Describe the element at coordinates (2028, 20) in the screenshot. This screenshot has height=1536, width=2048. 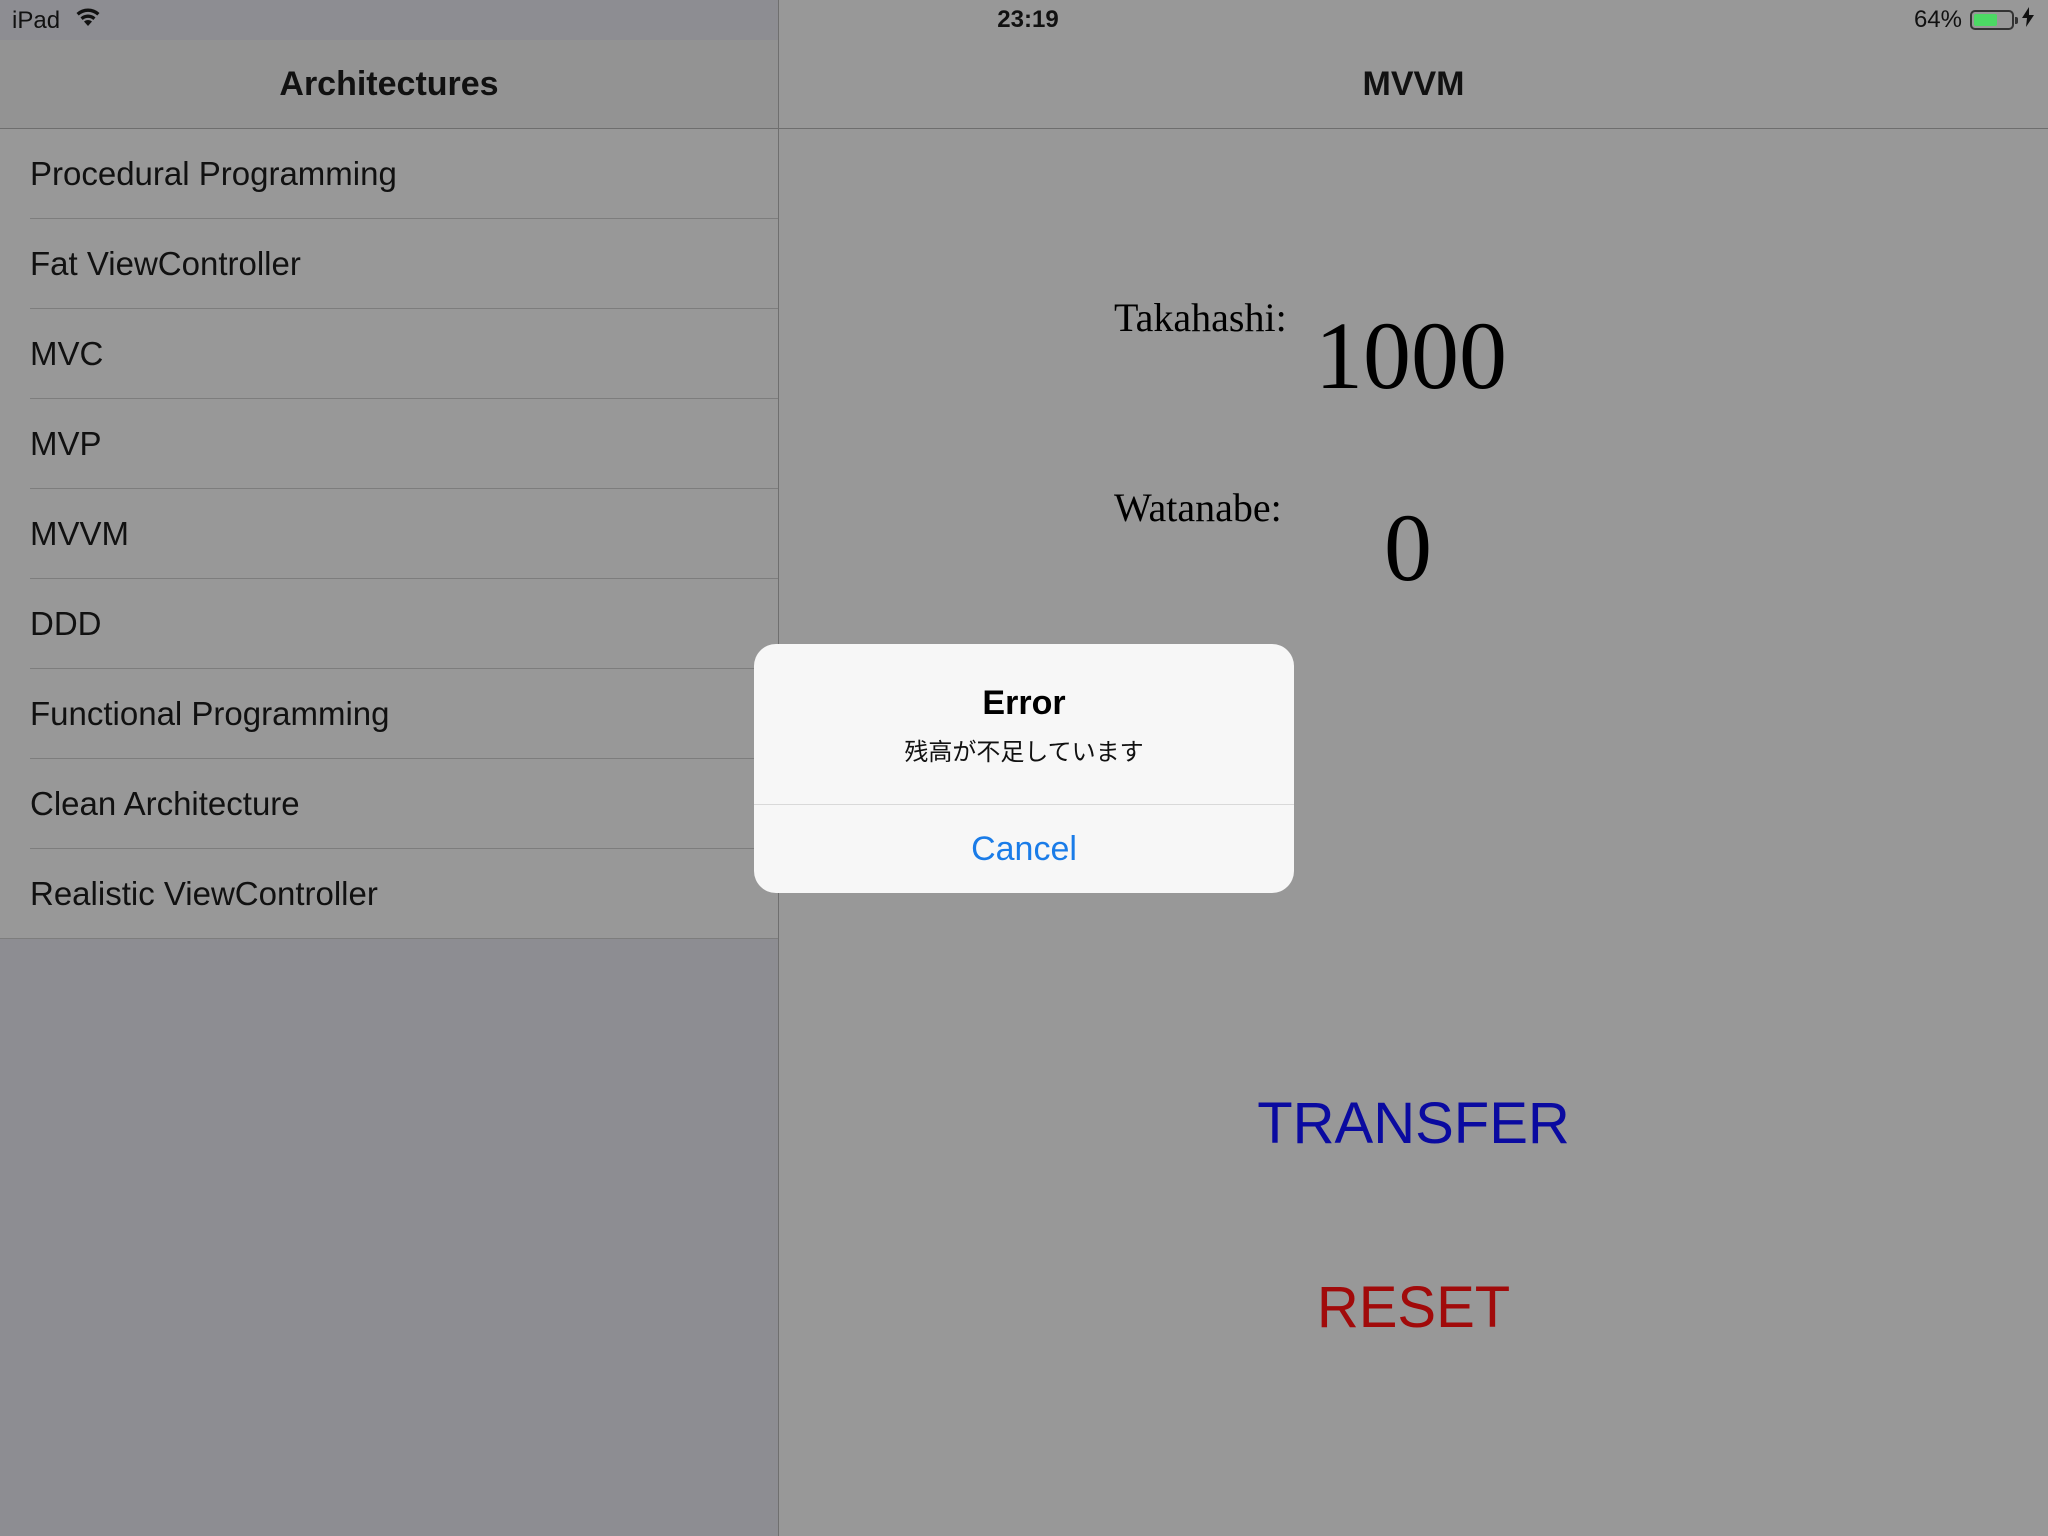
I see `charging-bolt-icon` at that location.